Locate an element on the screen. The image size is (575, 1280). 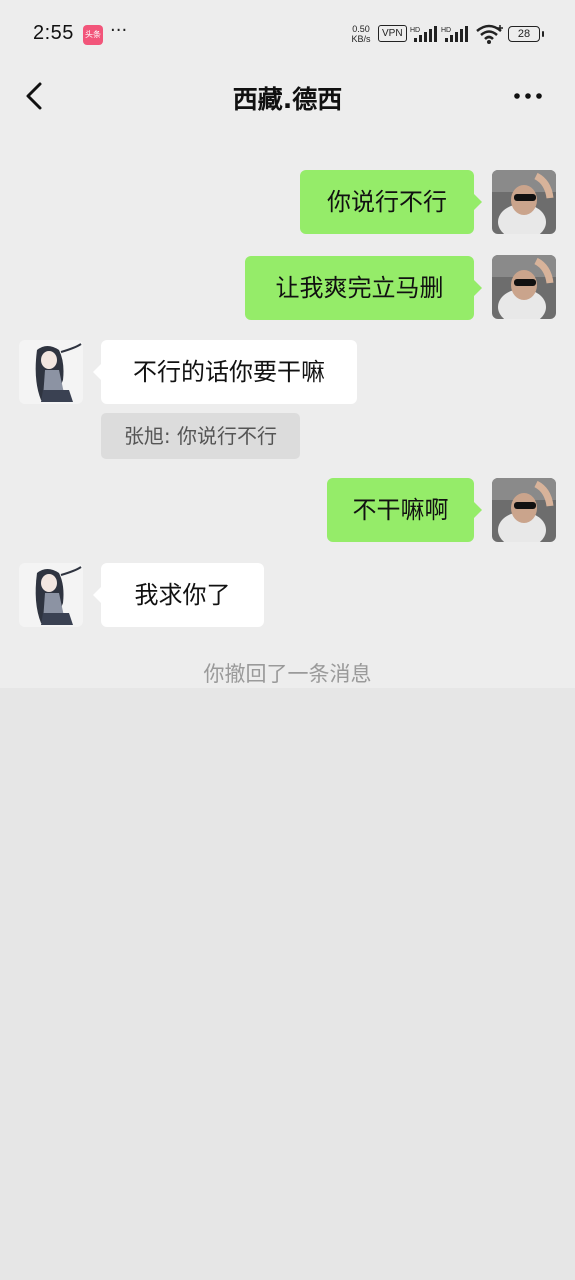
network-speed: 0.50 KB/s is located at coordinates (361, 34).